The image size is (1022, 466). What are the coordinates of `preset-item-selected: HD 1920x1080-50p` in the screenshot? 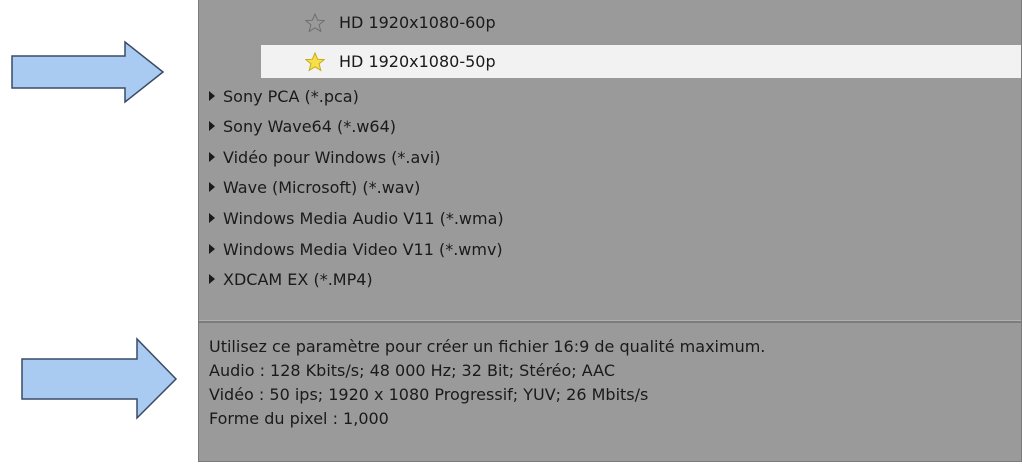 It's located at (641, 61).